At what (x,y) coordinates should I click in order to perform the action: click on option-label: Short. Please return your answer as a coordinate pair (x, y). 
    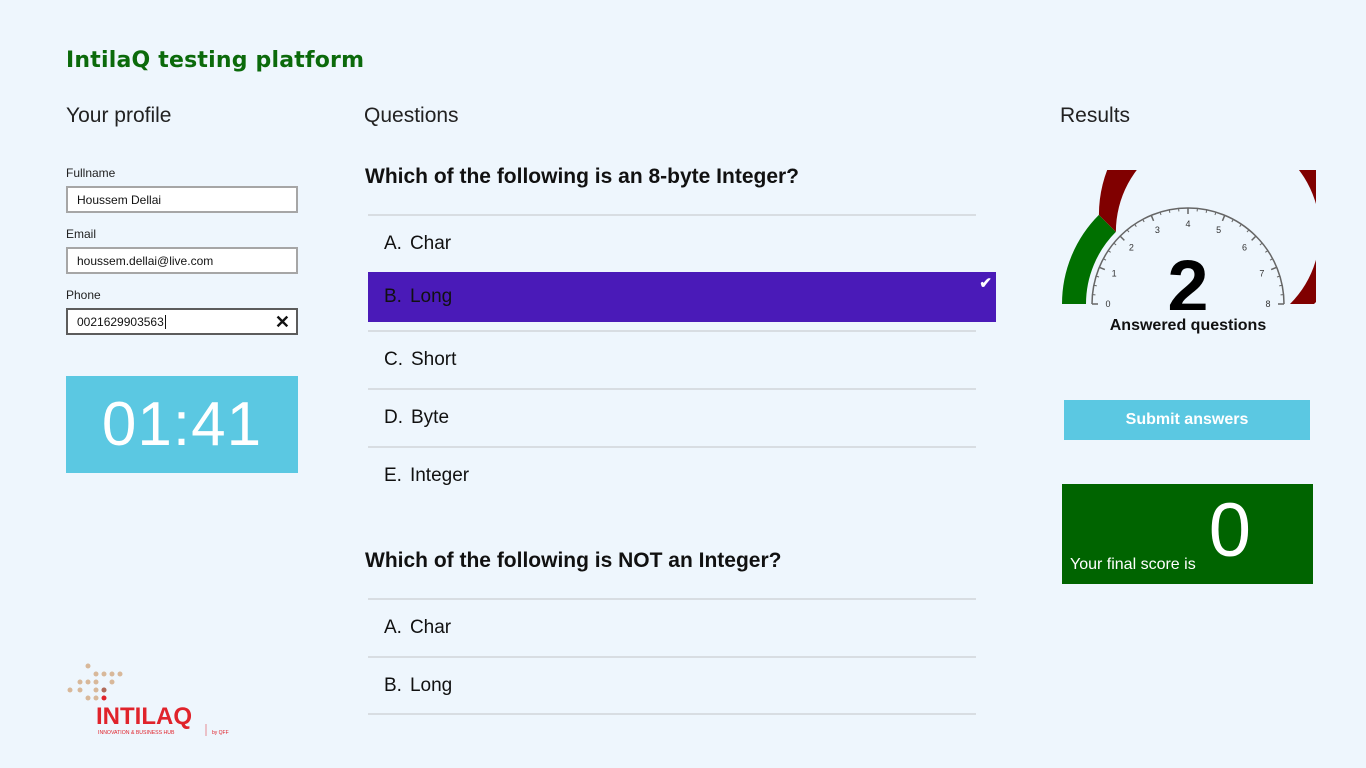
    Looking at the image, I should click on (434, 359).